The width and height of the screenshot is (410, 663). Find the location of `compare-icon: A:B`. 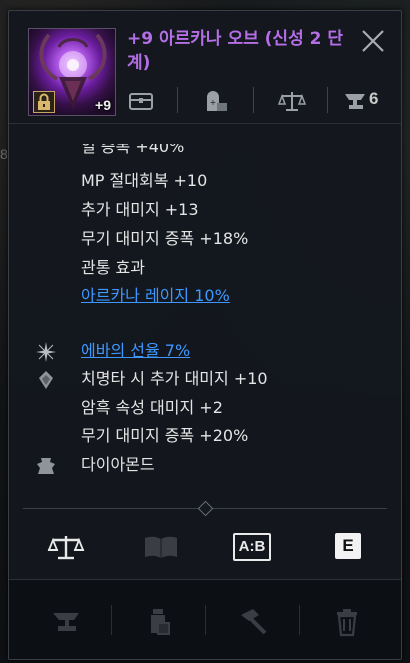

compare-icon: A:B is located at coordinates (252, 547).